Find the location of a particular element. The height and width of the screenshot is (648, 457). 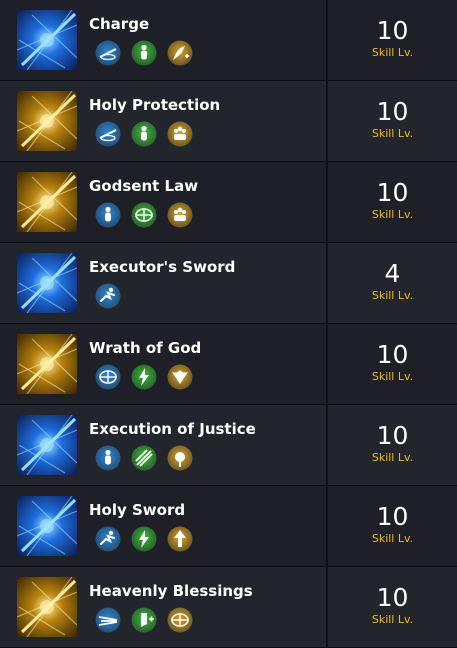

skill-name: Holy Sword is located at coordinates (137, 510).